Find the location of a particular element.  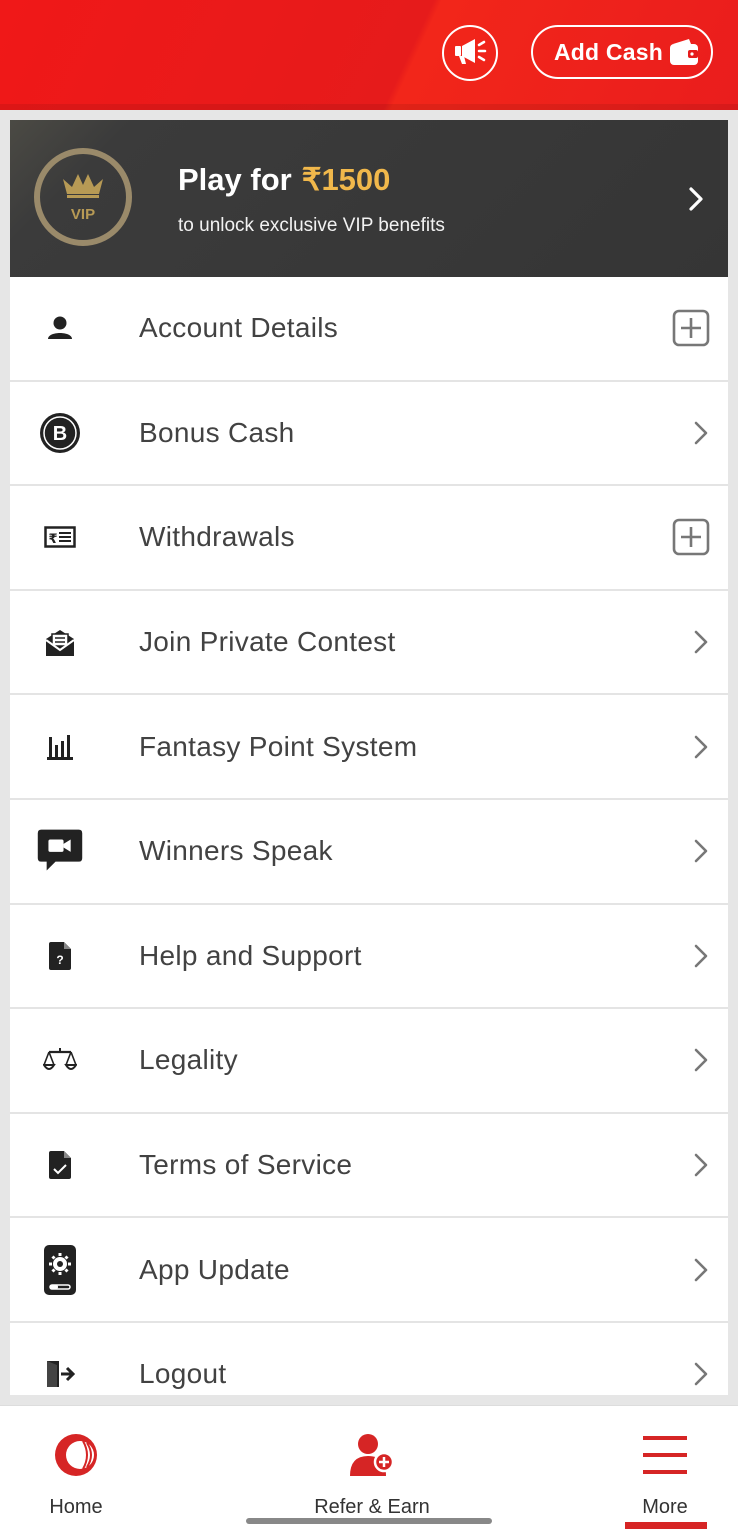

menu-item-label: Winners Speak is located at coordinates (236, 851).